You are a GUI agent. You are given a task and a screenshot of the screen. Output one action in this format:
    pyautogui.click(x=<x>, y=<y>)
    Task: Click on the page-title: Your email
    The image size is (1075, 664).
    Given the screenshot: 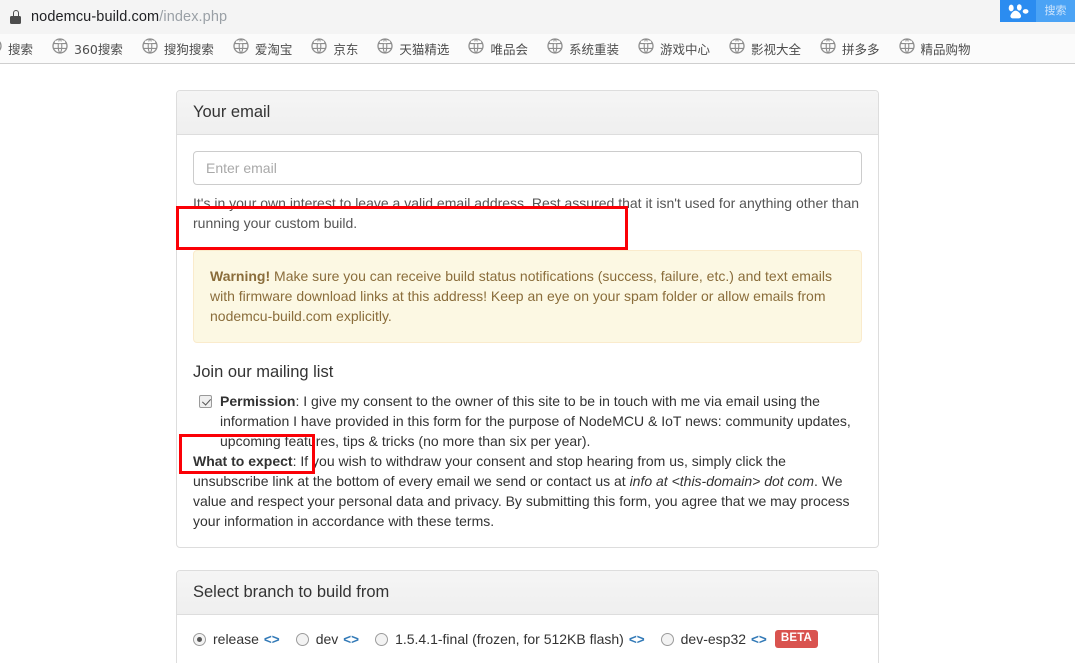 What is the action you would take?
    pyautogui.click(x=232, y=112)
    